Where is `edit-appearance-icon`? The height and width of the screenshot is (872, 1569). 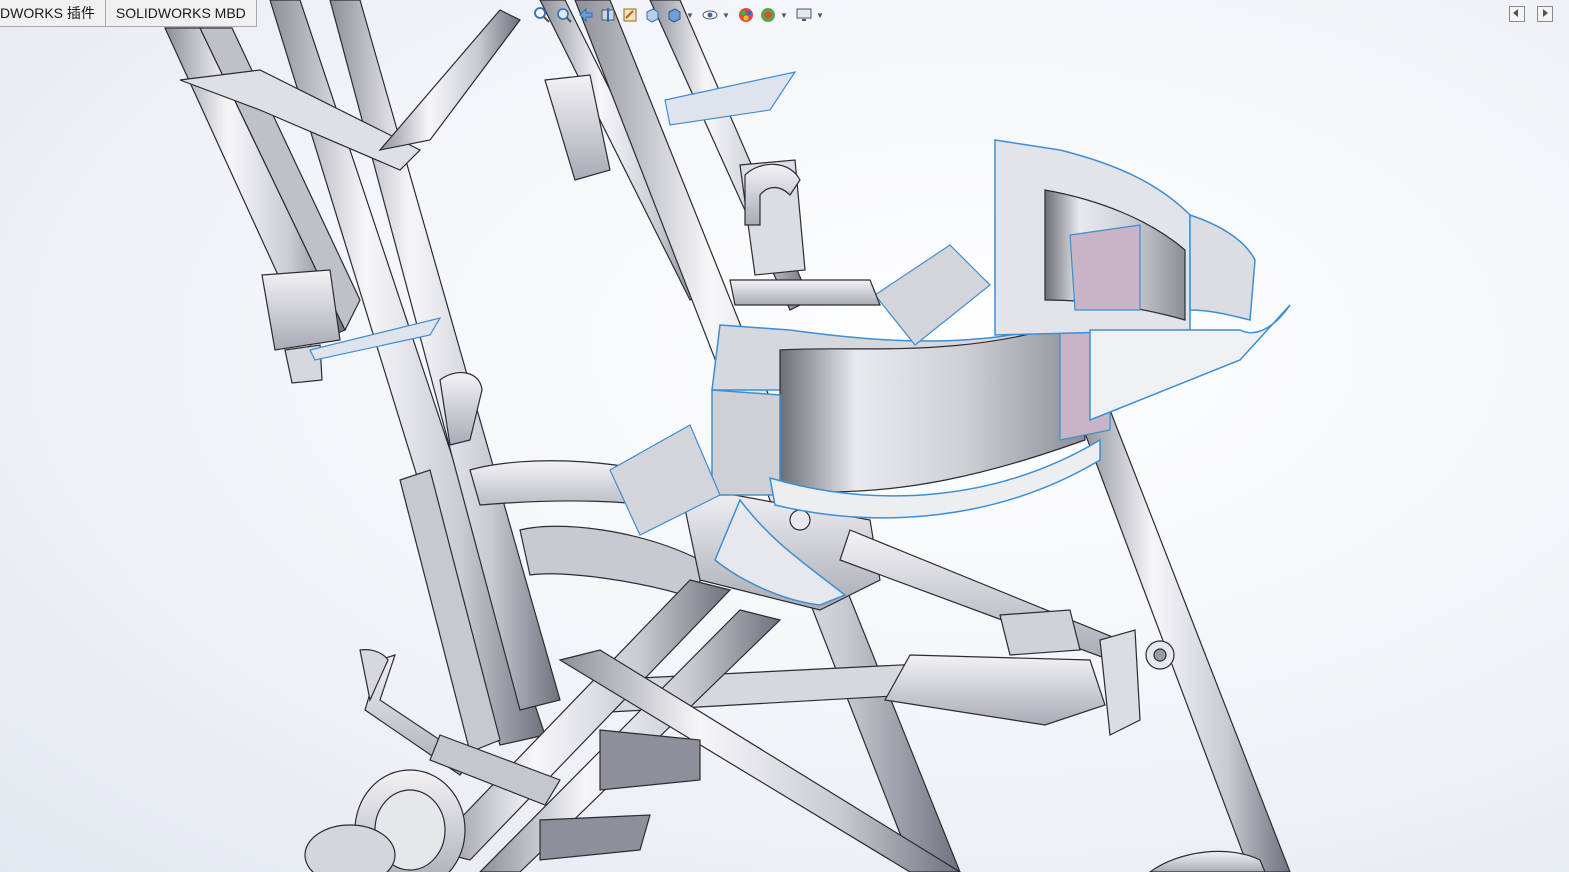 edit-appearance-icon is located at coordinates (746, 15).